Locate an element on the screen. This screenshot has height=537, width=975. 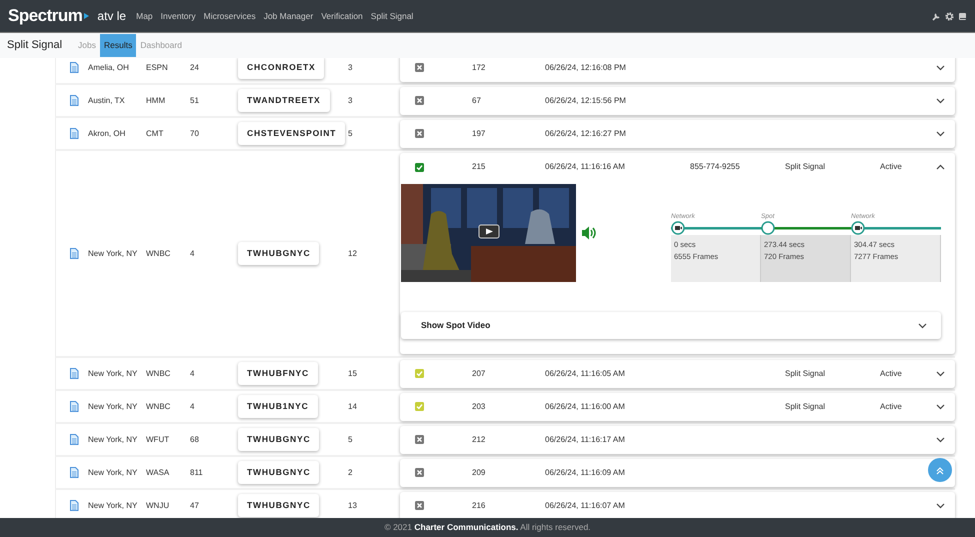
count-text: 13 is located at coordinates (353, 506).